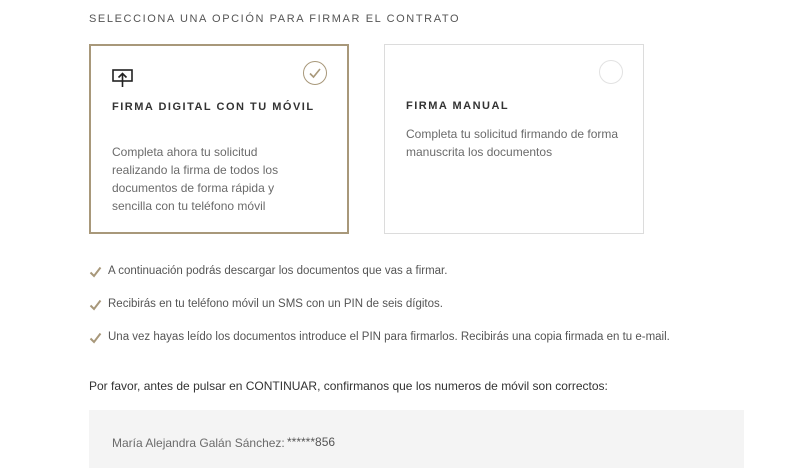 The height and width of the screenshot is (468, 800). I want to click on masked-phone-number: ******856, so click(311, 442).